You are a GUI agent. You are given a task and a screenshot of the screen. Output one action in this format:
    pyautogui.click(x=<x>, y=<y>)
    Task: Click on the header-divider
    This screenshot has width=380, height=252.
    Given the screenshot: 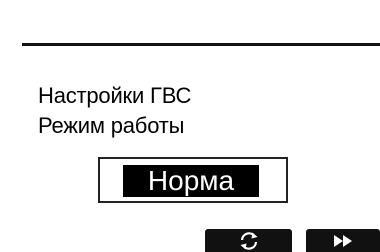 What is the action you would take?
    pyautogui.click(x=201, y=44)
    